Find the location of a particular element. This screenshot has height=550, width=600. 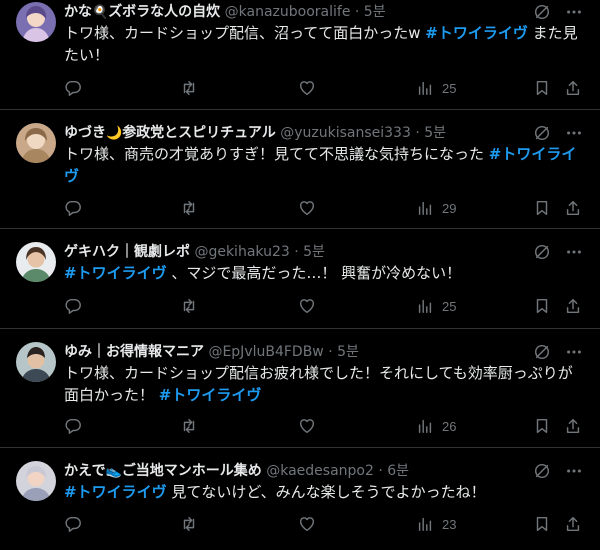

tweet-text: トワ様、商売の才覚ありすぎ！見てて不思議な気持ちになった #トワイライヴ is located at coordinates (320, 165).